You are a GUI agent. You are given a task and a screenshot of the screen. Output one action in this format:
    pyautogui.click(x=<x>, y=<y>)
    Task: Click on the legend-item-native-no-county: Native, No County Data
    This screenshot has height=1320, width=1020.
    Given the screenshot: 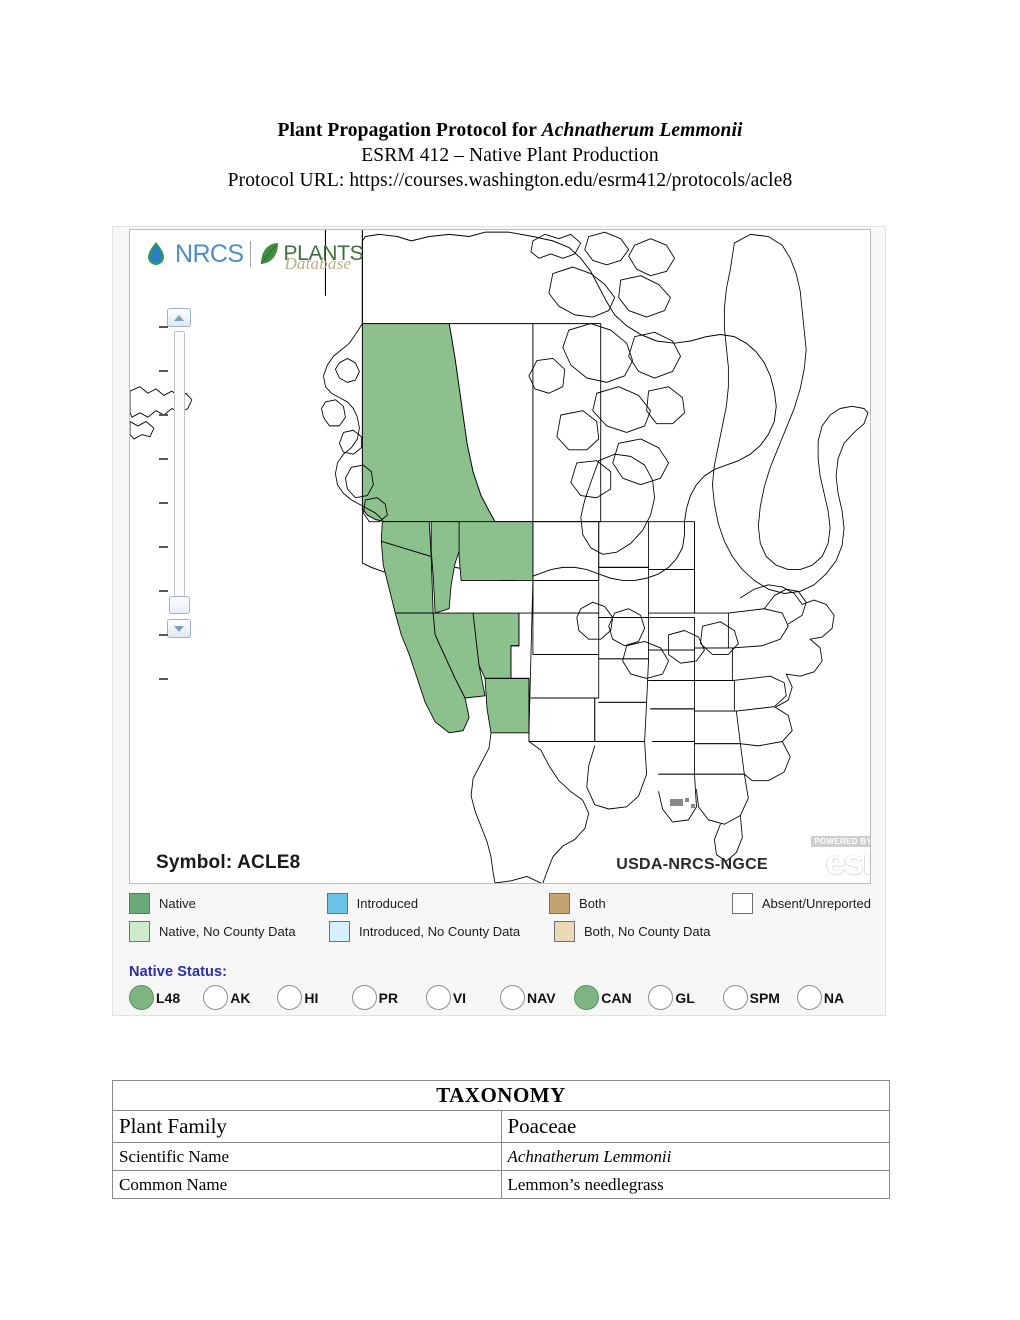 What is the action you would take?
    pyautogui.click(x=229, y=931)
    